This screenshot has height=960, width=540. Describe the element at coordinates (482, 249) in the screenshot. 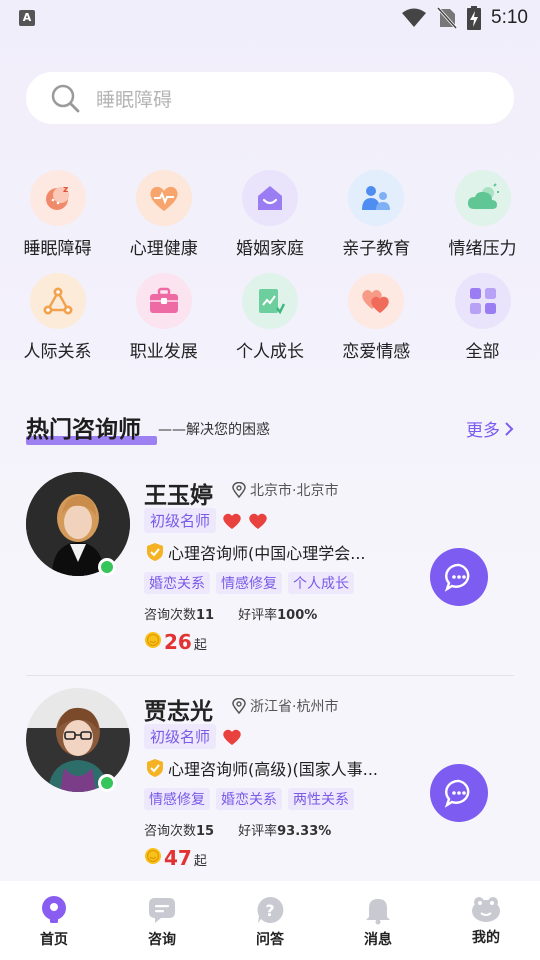

I see `category-label: 情绪压力` at that location.